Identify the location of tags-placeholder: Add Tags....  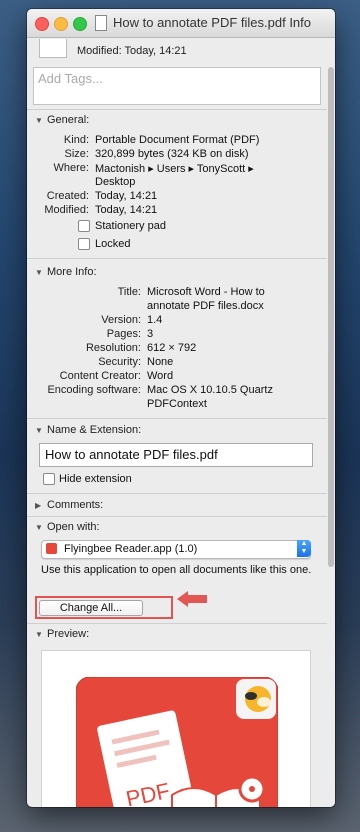
(70, 78).